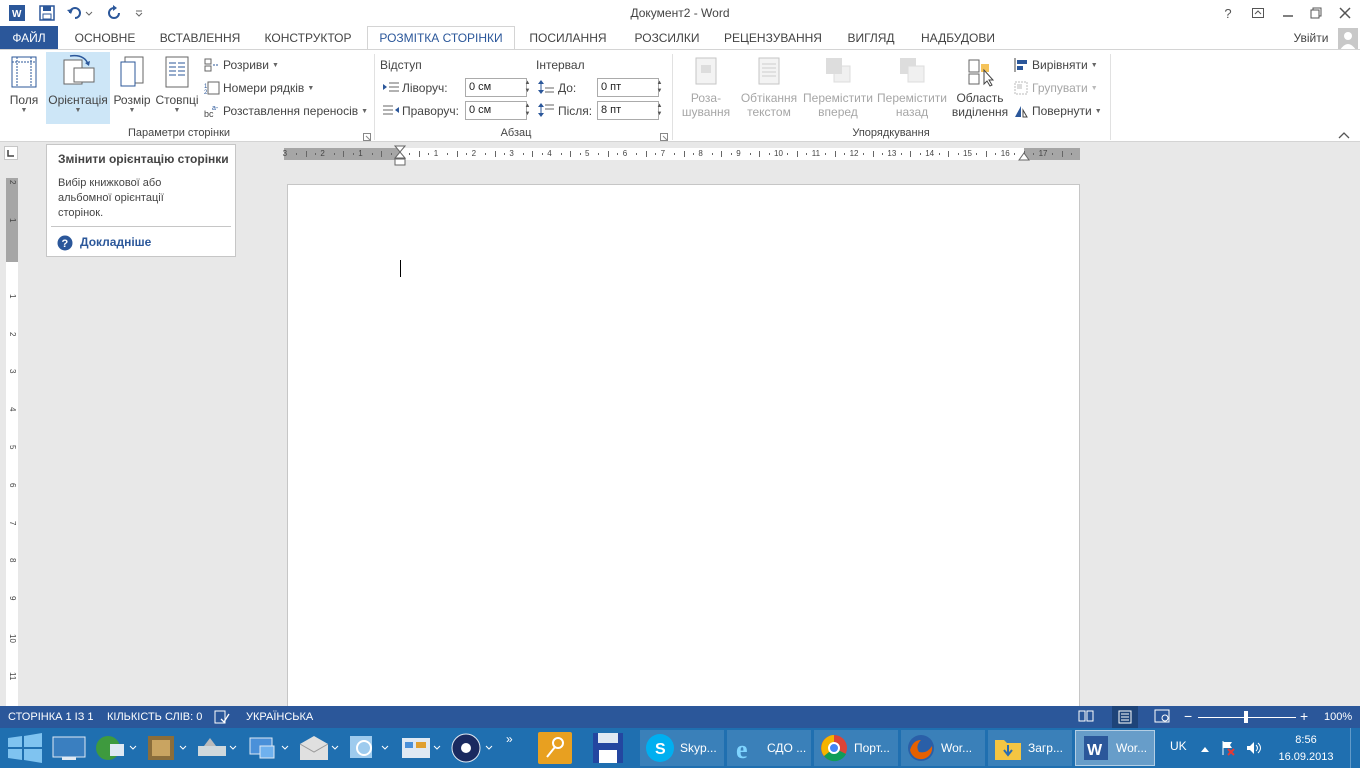  Describe the element at coordinates (1024, 157) in the screenshot. I see `right-indent-marker` at that location.